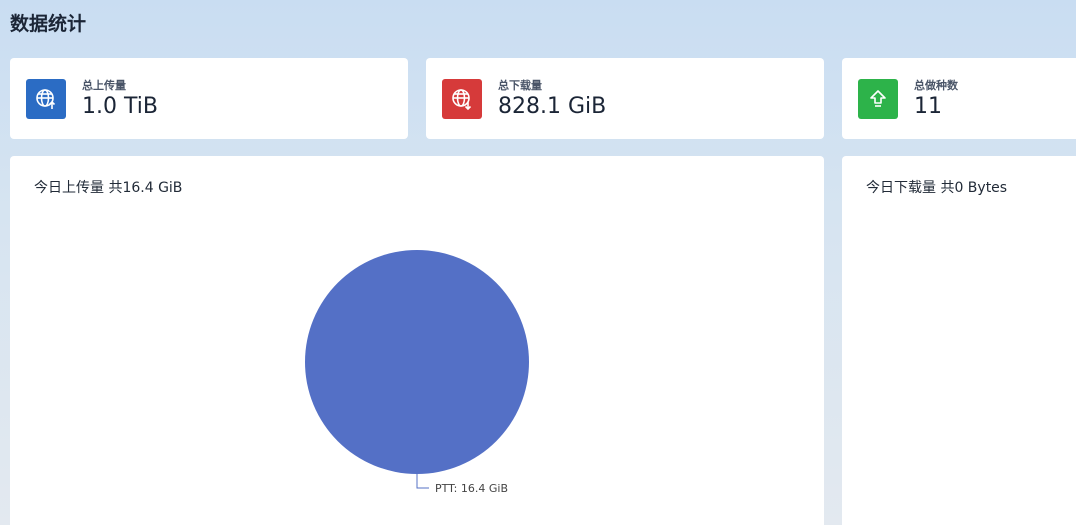 The width and height of the screenshot is (1076, 525). What do you see at coordinates (937, 188) in the screenshot?
I see `panel-title: 今日下载量 共0 Bytes` at bounding box center [937, 188].